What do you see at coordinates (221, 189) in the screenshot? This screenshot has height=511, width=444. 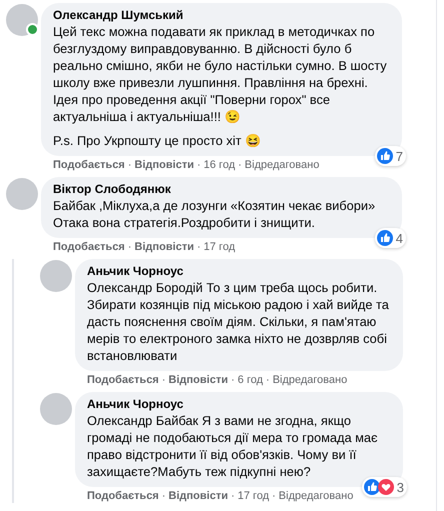 I see `author-name: Віктор Слободянюк` at bounding box center [221, 189].